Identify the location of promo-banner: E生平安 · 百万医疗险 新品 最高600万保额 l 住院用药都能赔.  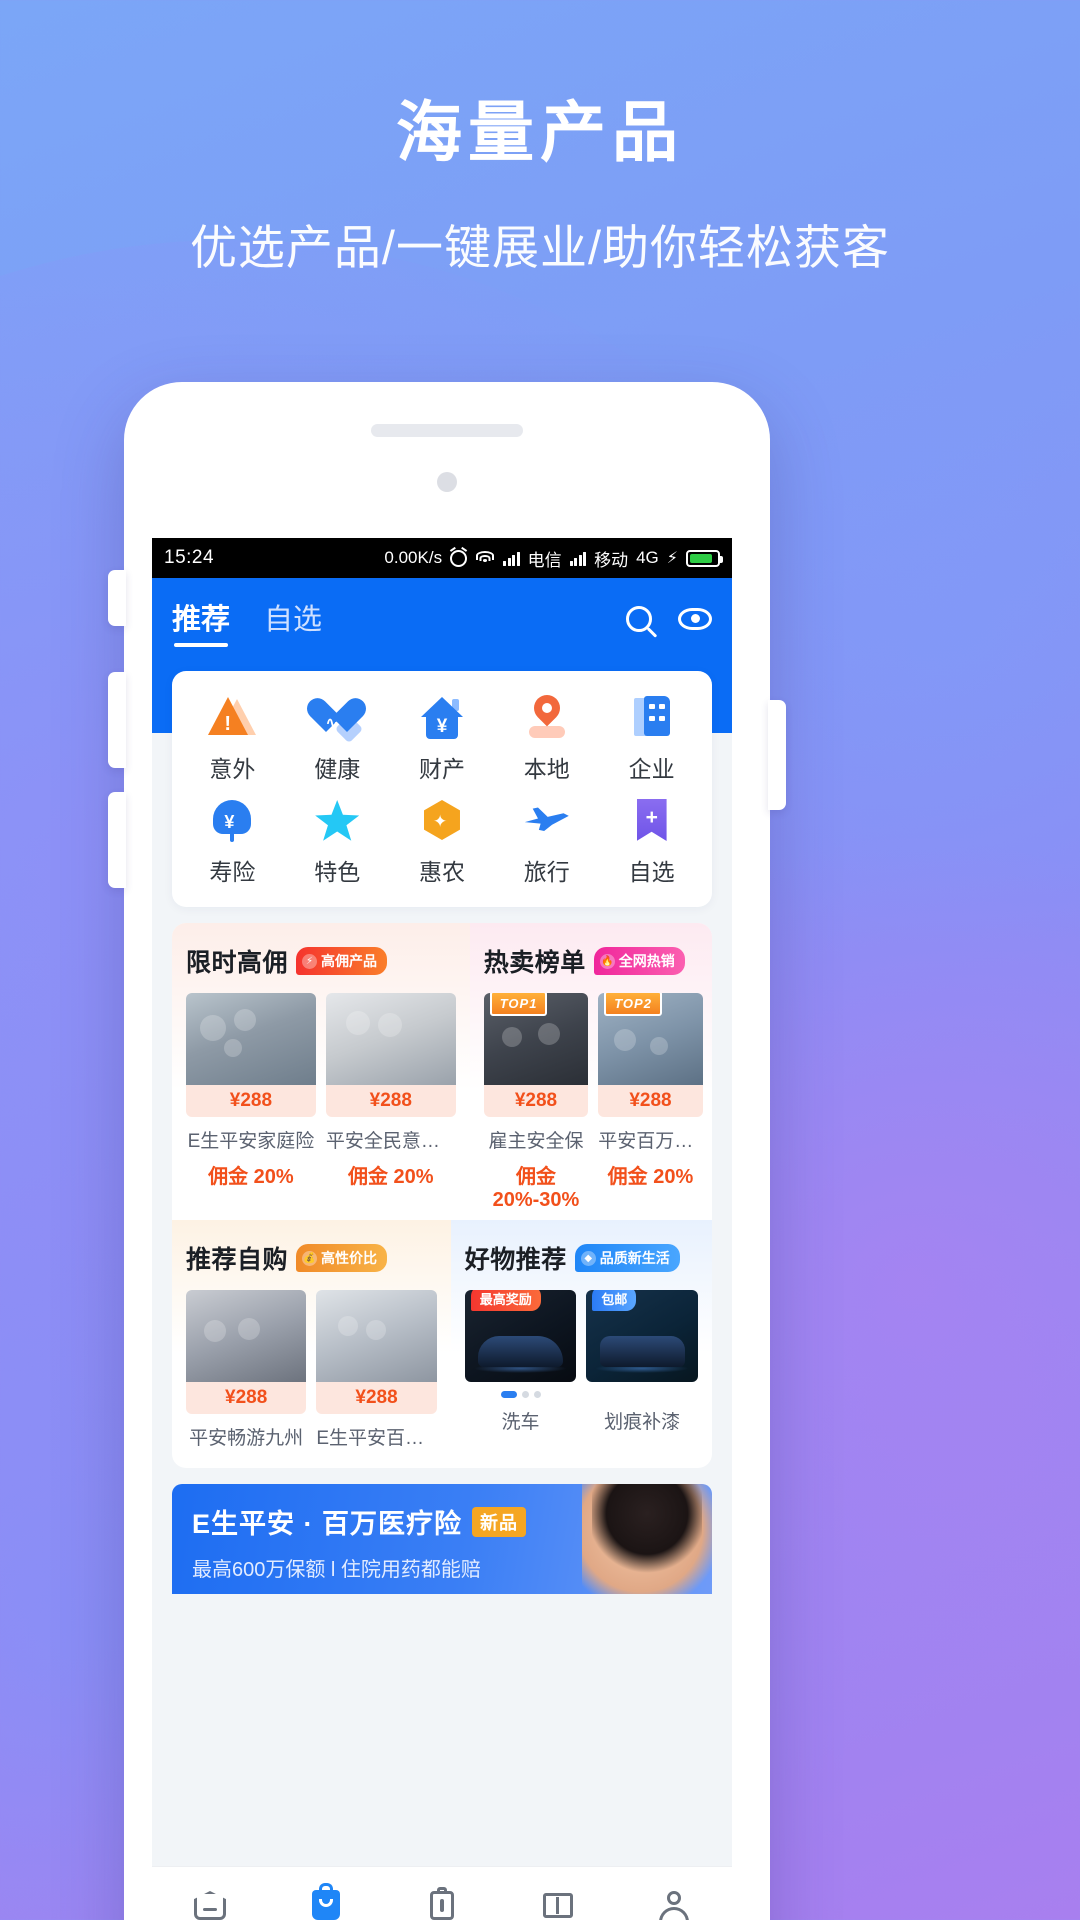
(442, 1539).